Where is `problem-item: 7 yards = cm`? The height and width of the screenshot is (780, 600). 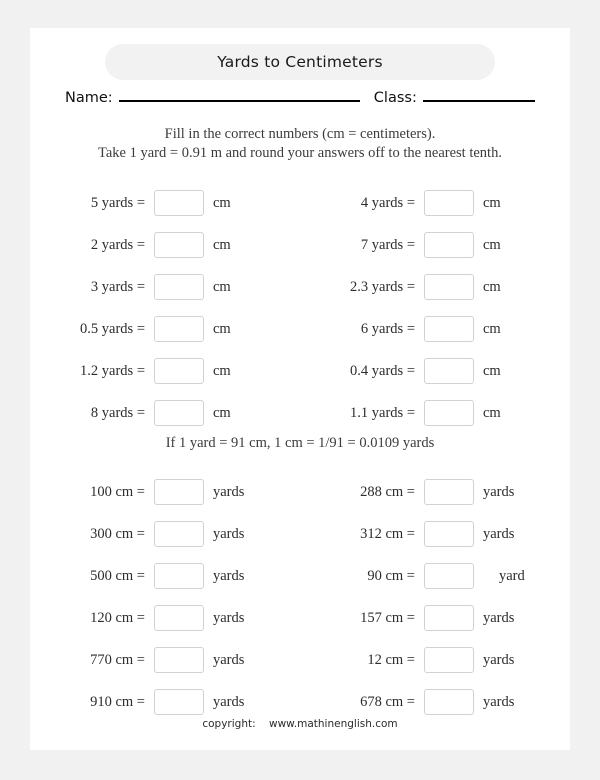
problem-item: 7 yards = cm is located at coordinates (435, 245).